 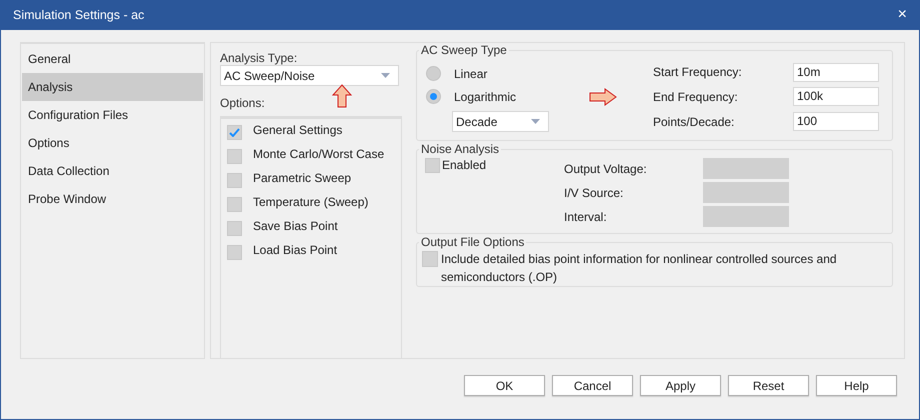 What do you see at coordinates (310, 202) in the screenshot?
I see `option-label: Temperature (Sweep)` at bounding box center [310, 202].